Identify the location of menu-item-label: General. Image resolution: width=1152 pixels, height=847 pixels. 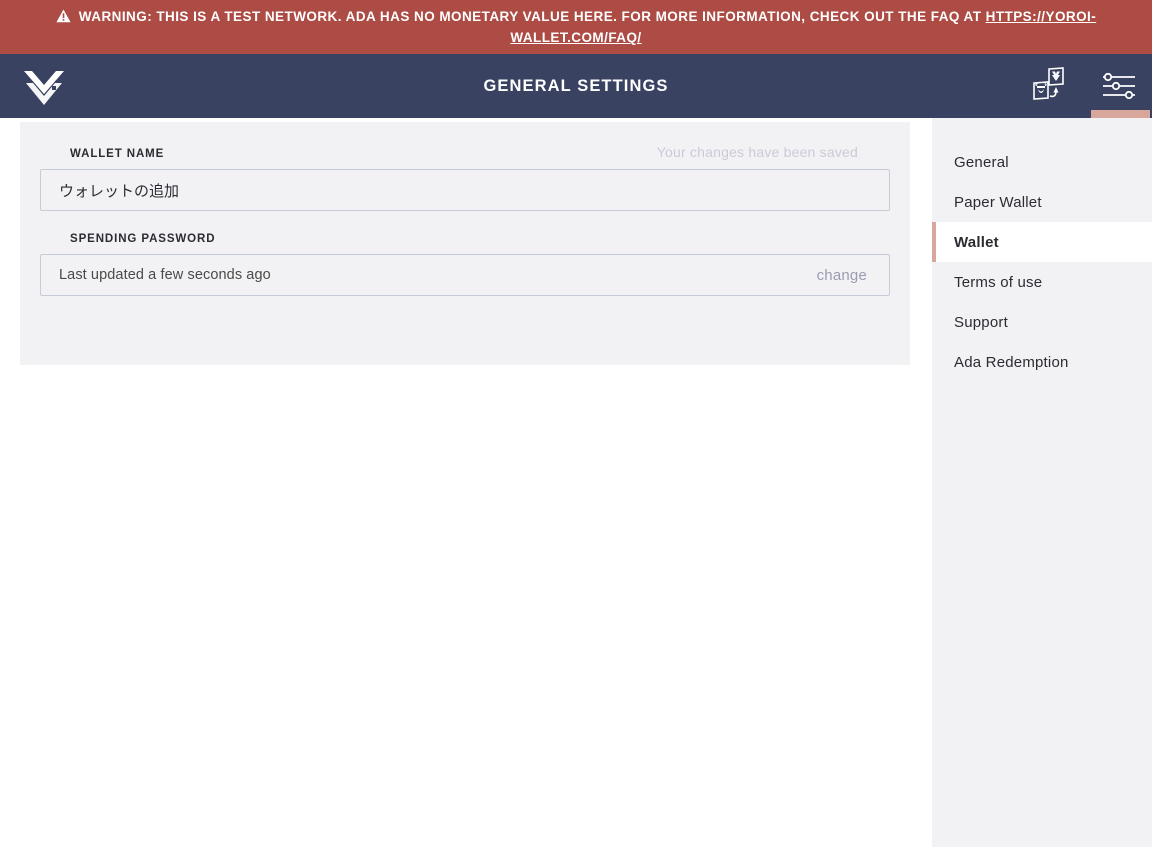
(981, 162).